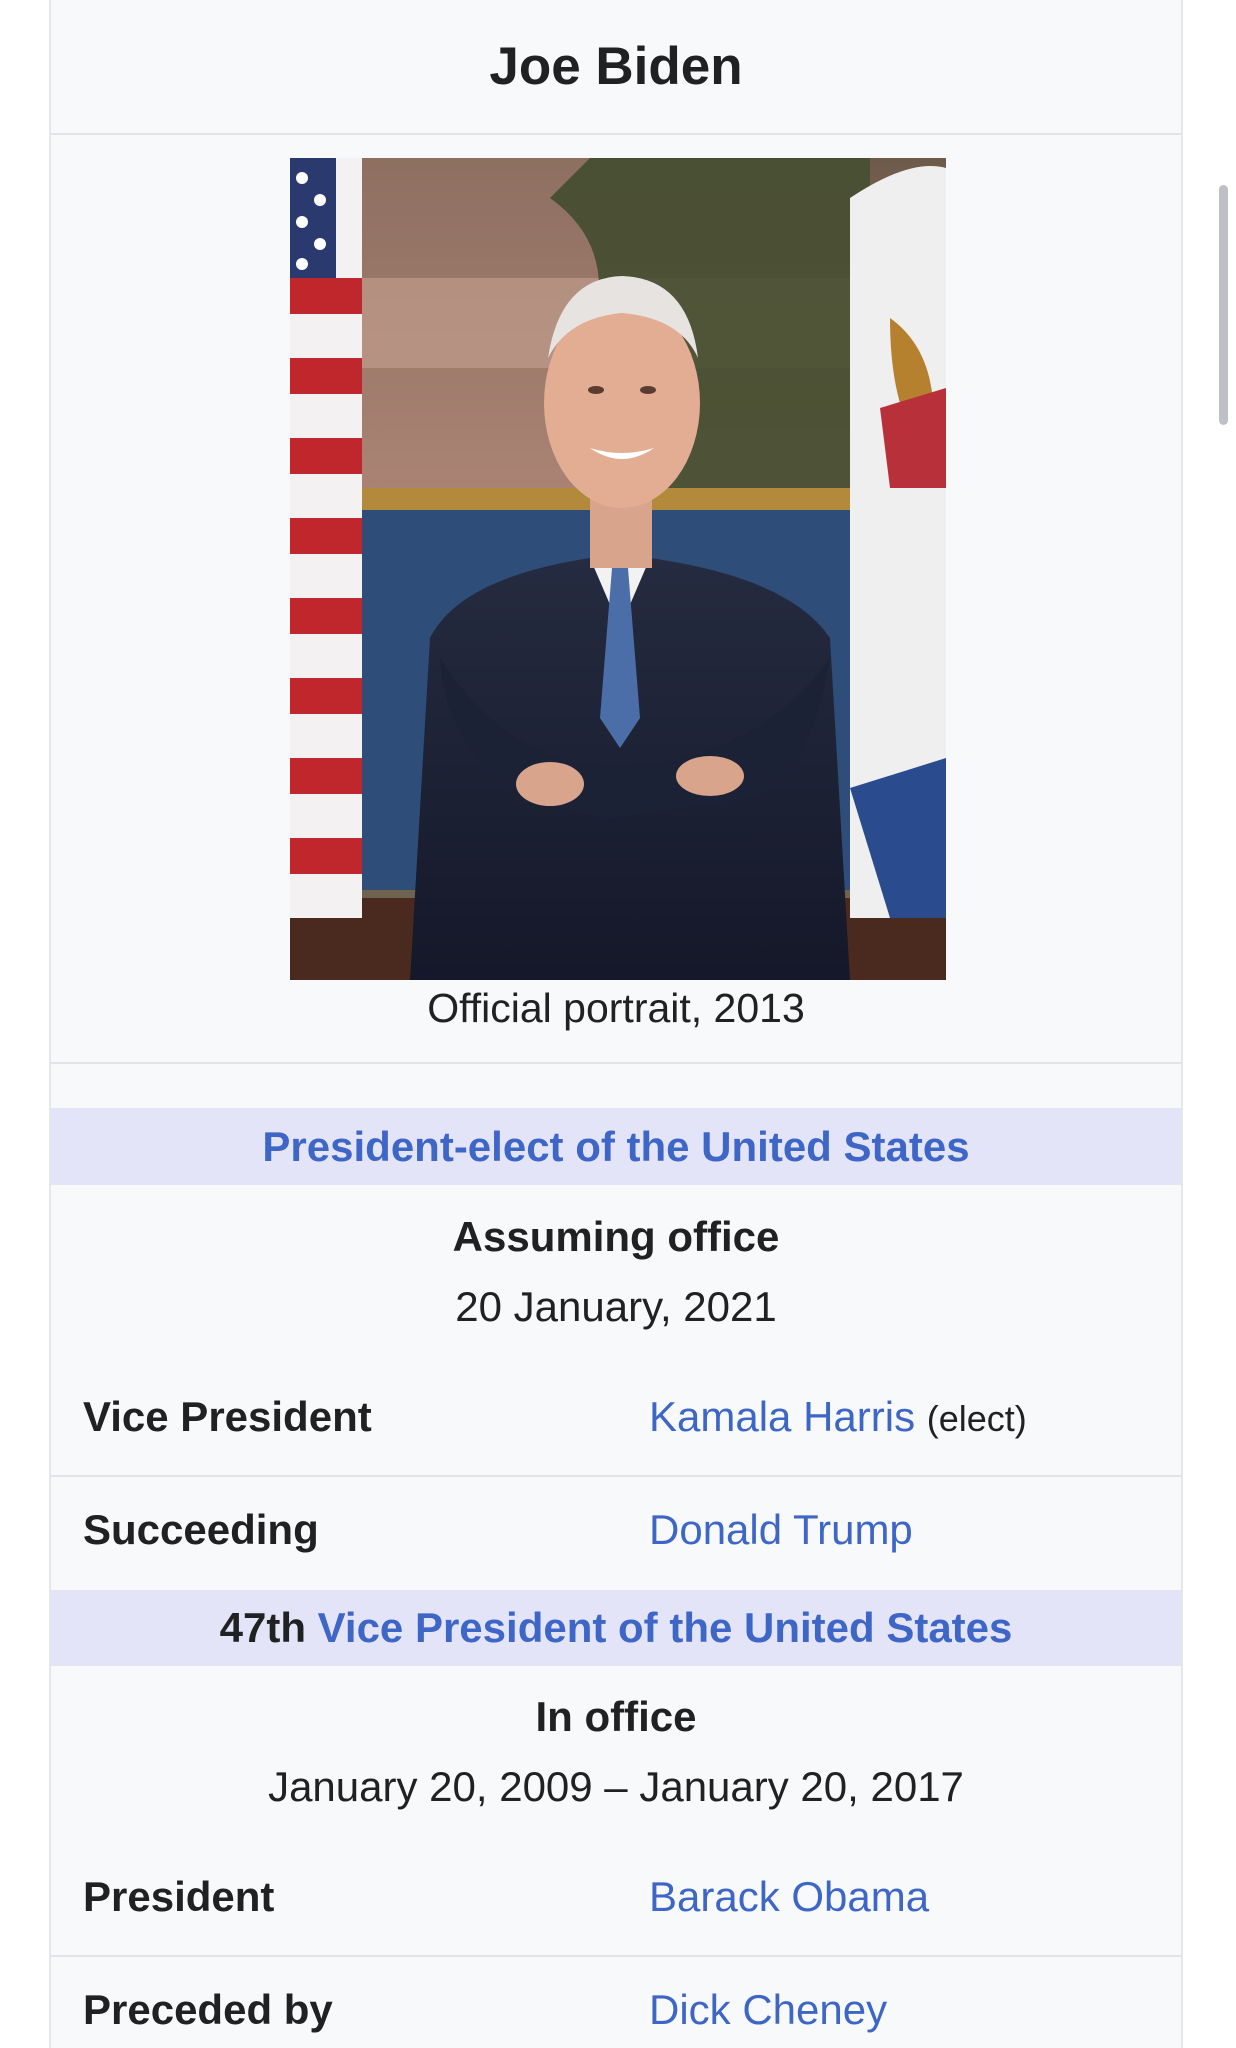 The width and height of the screenshot is (1236, 2048). What do you see at coordinates (262, 1627) in the screenshot?
I see `ordinal-label: 47th` at bounding box center [262, 1627].